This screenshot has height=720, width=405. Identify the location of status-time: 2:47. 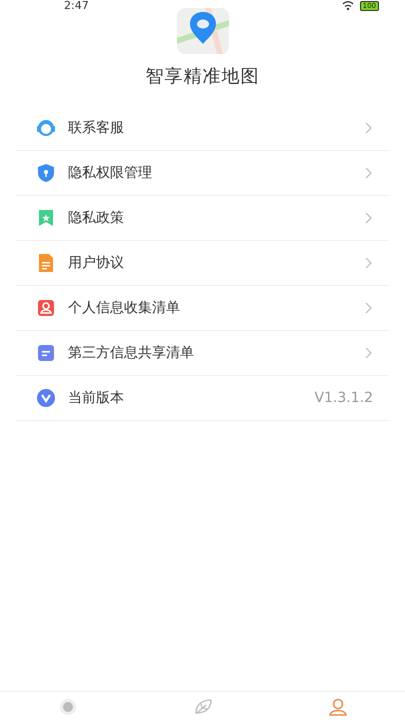
(76, 6).